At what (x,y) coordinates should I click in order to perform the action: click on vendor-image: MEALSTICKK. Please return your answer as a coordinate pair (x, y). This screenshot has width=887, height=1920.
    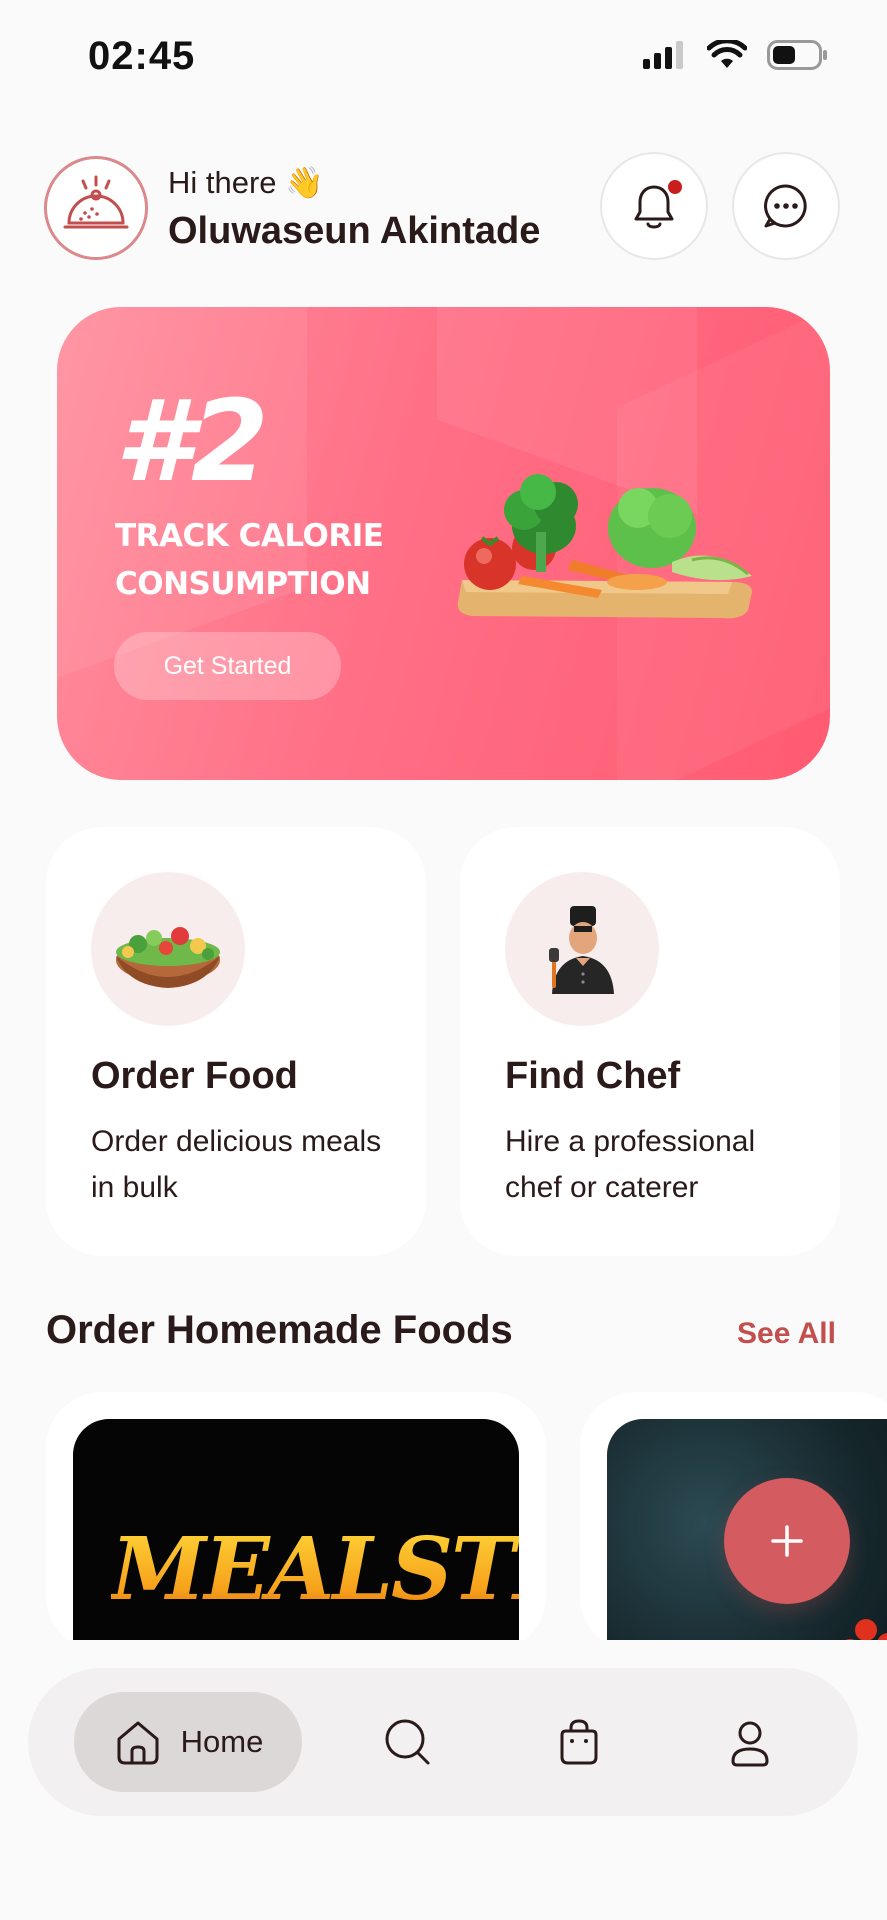
    Looking at the image, I should click on (296, 1535).